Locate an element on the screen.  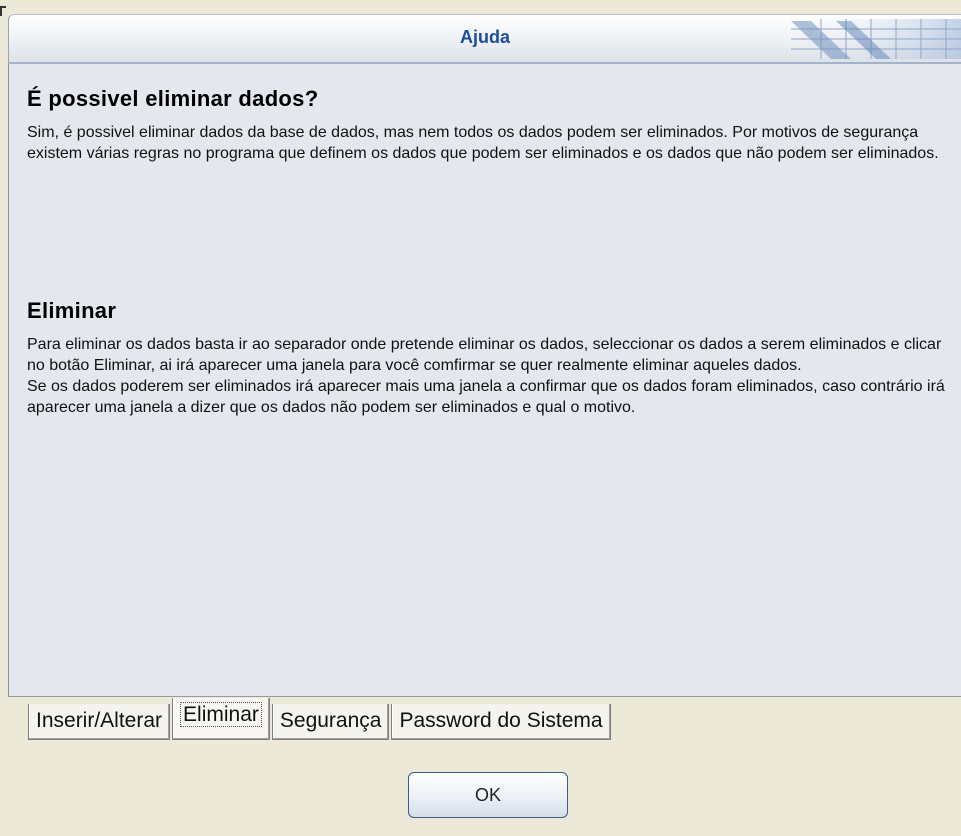
section-heading: É possivel eliminar dados? is located at coordinates (173, 98).